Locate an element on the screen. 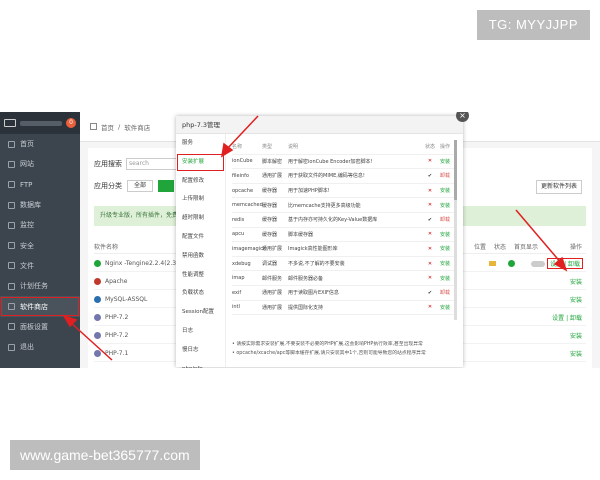  sidebar-item-label: 退出 is located at coordinates (27, 347).